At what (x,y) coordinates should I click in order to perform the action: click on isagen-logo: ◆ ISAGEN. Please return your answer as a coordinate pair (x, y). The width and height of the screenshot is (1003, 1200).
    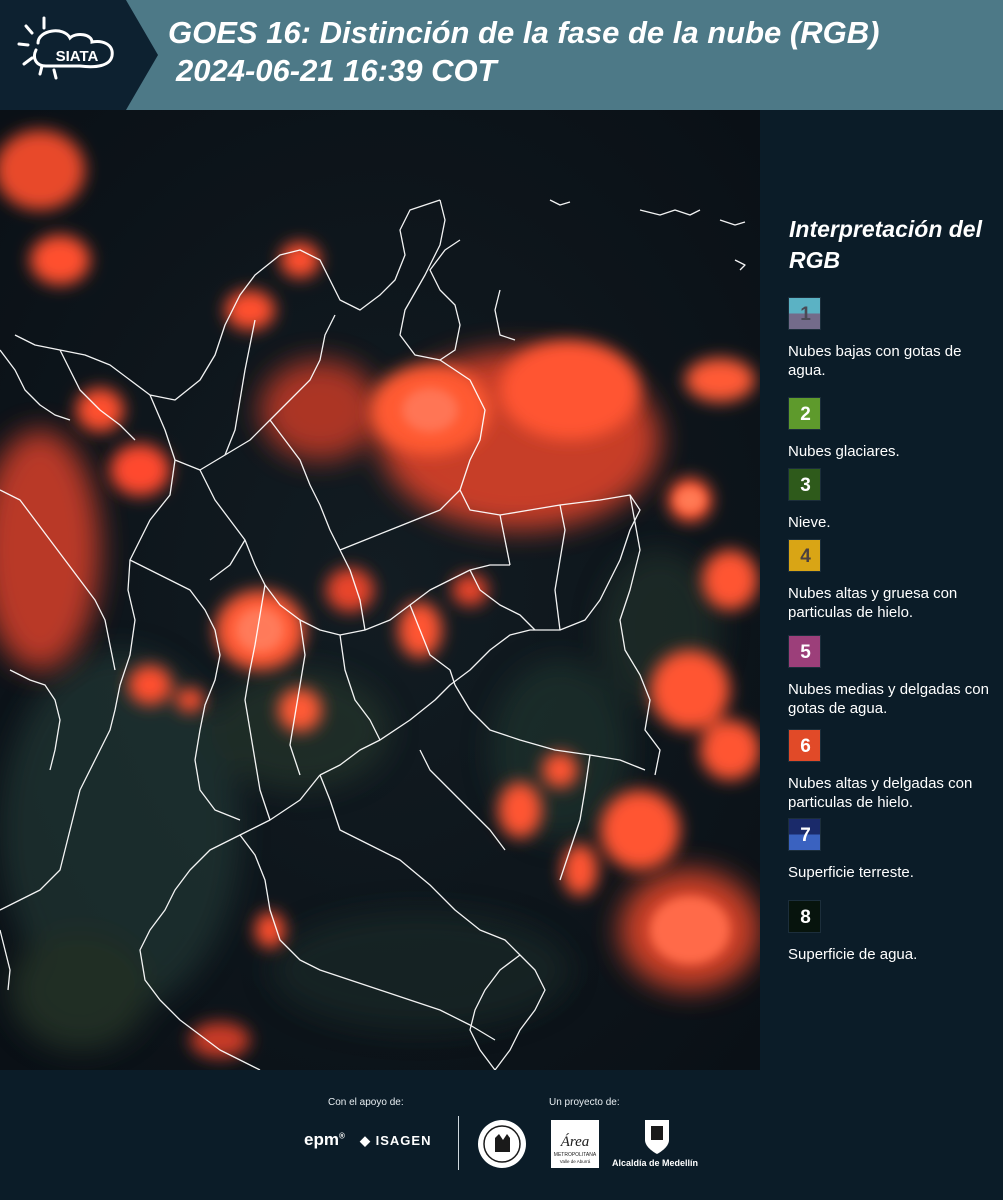
    Looking at the image, I should click on (396, 1140).